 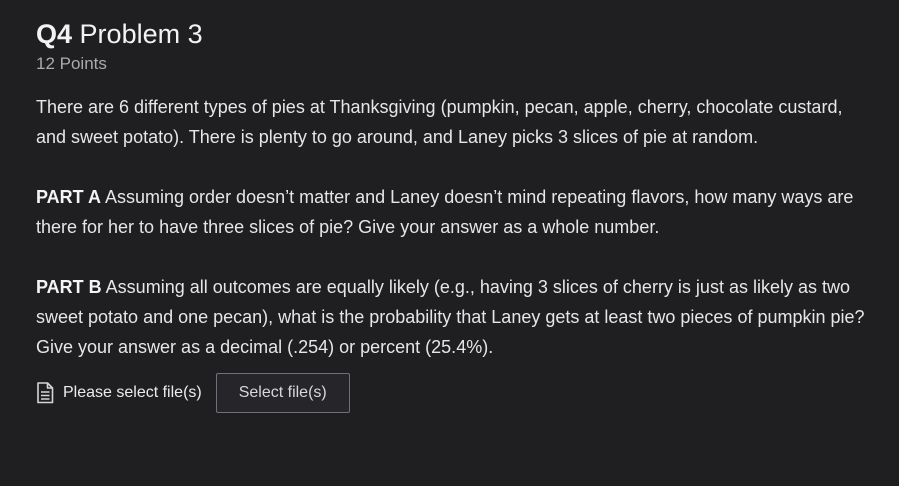 I want to click on question-number: Q4, so click(x=54, y=34).